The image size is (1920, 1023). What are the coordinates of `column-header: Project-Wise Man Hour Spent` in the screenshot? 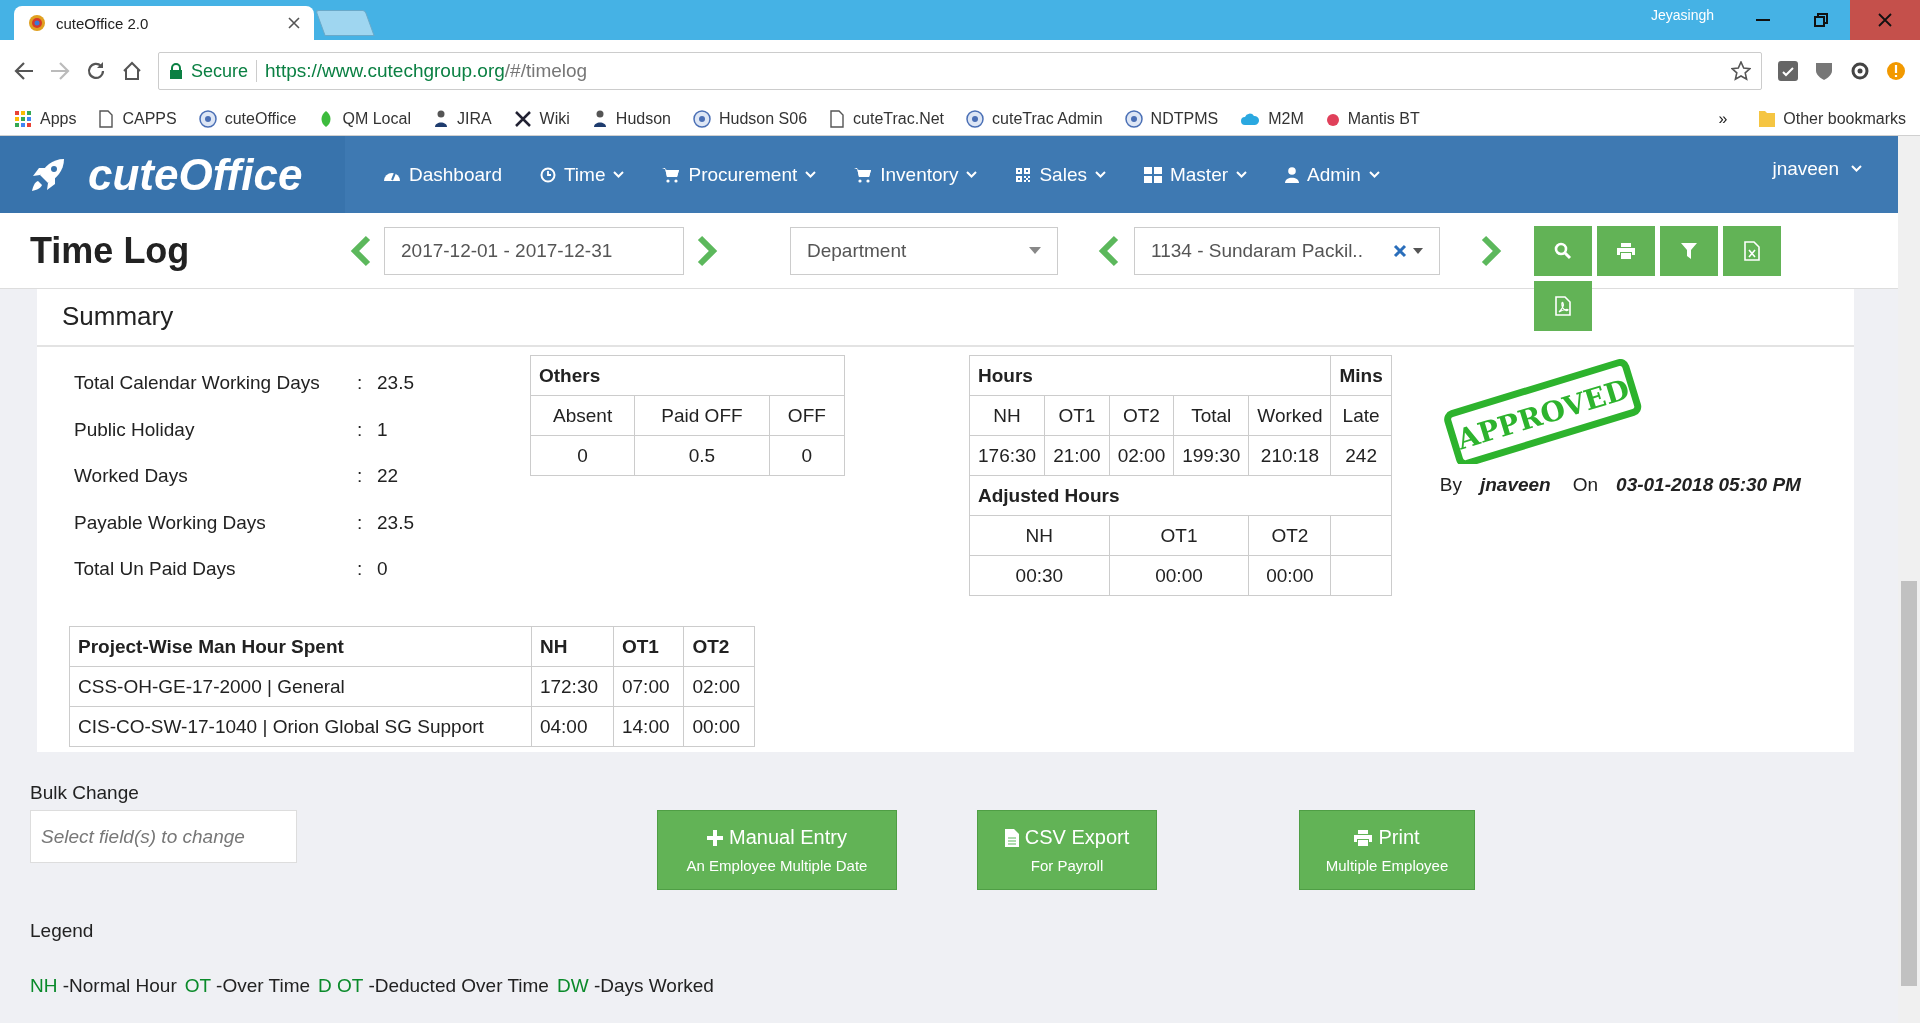 It's located at (300, 646).